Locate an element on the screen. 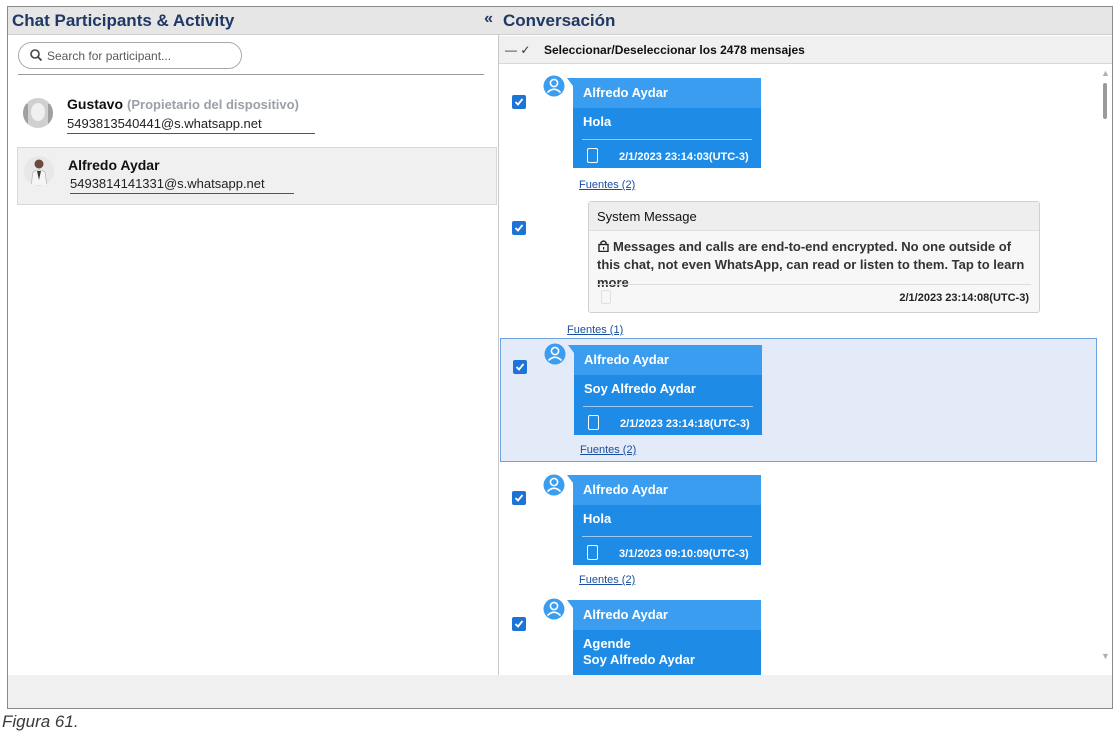 This screenshot has width=1113, height=732. message-text-line: Agende is located at coordinates (607, 643).